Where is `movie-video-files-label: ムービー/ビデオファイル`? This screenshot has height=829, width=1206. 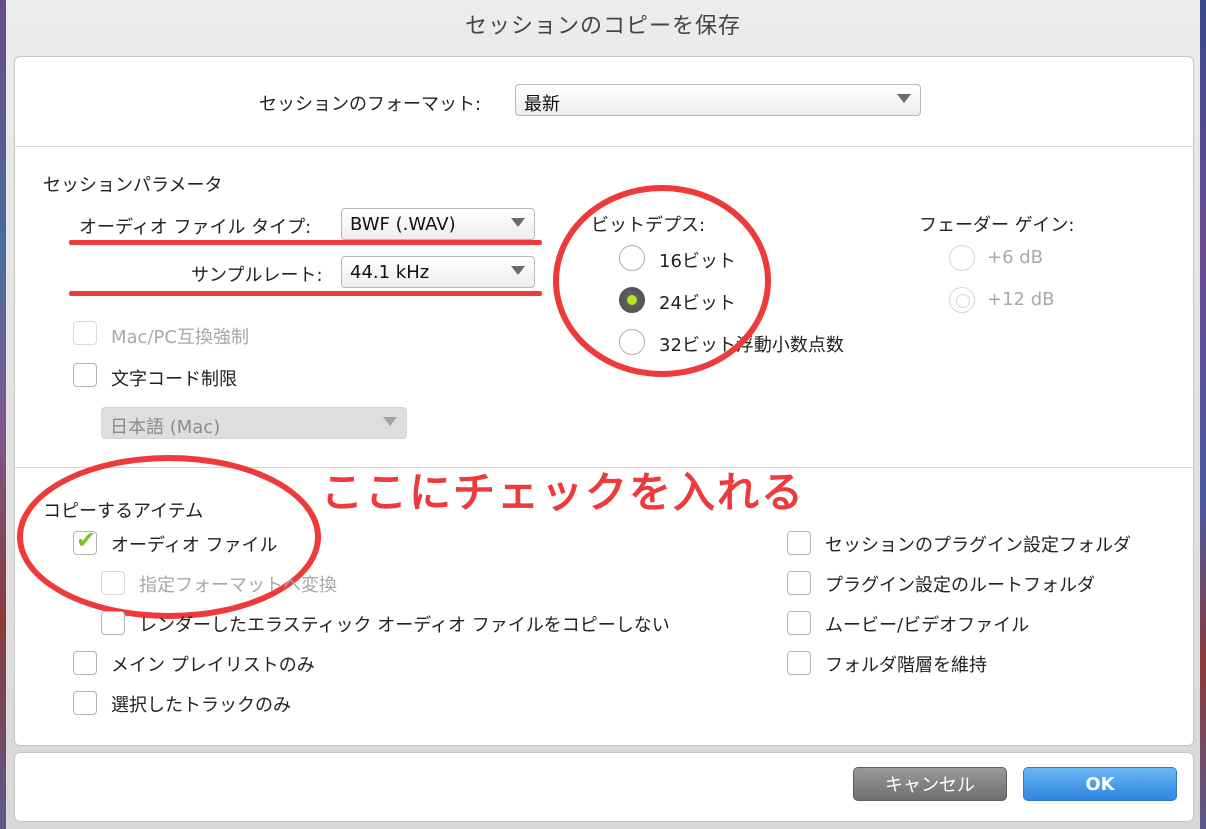 movie-video-files-label: ムービー/ビデオファイル is located at coordinates (927, 625).